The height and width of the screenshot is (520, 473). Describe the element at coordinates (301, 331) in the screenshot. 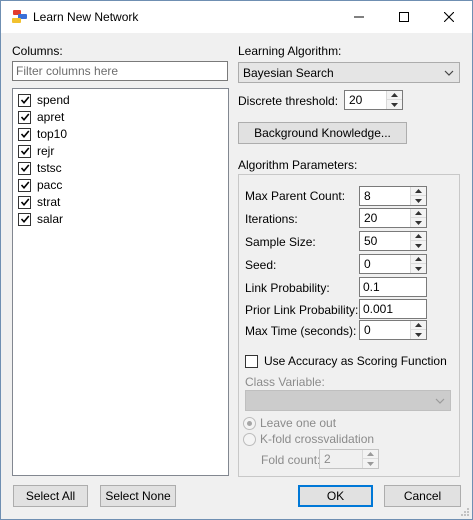

I see `max-time-label: Max Time (seconds):` at that location.